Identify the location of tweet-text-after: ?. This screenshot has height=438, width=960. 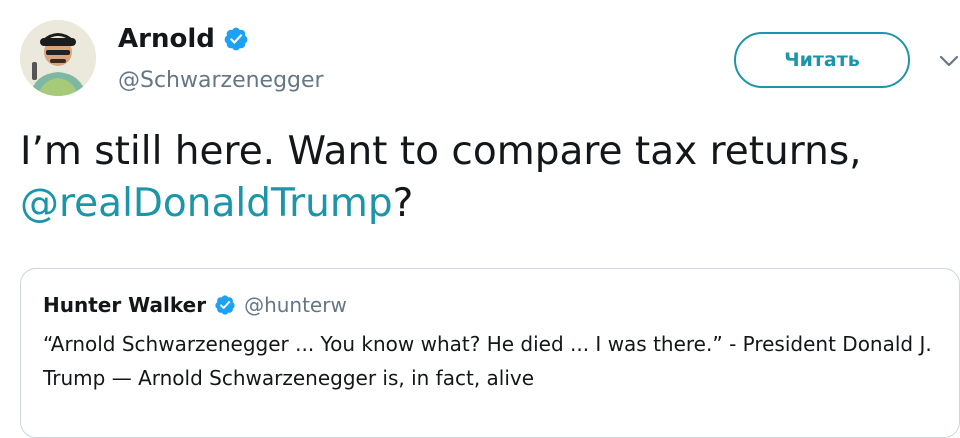
(403, 203).